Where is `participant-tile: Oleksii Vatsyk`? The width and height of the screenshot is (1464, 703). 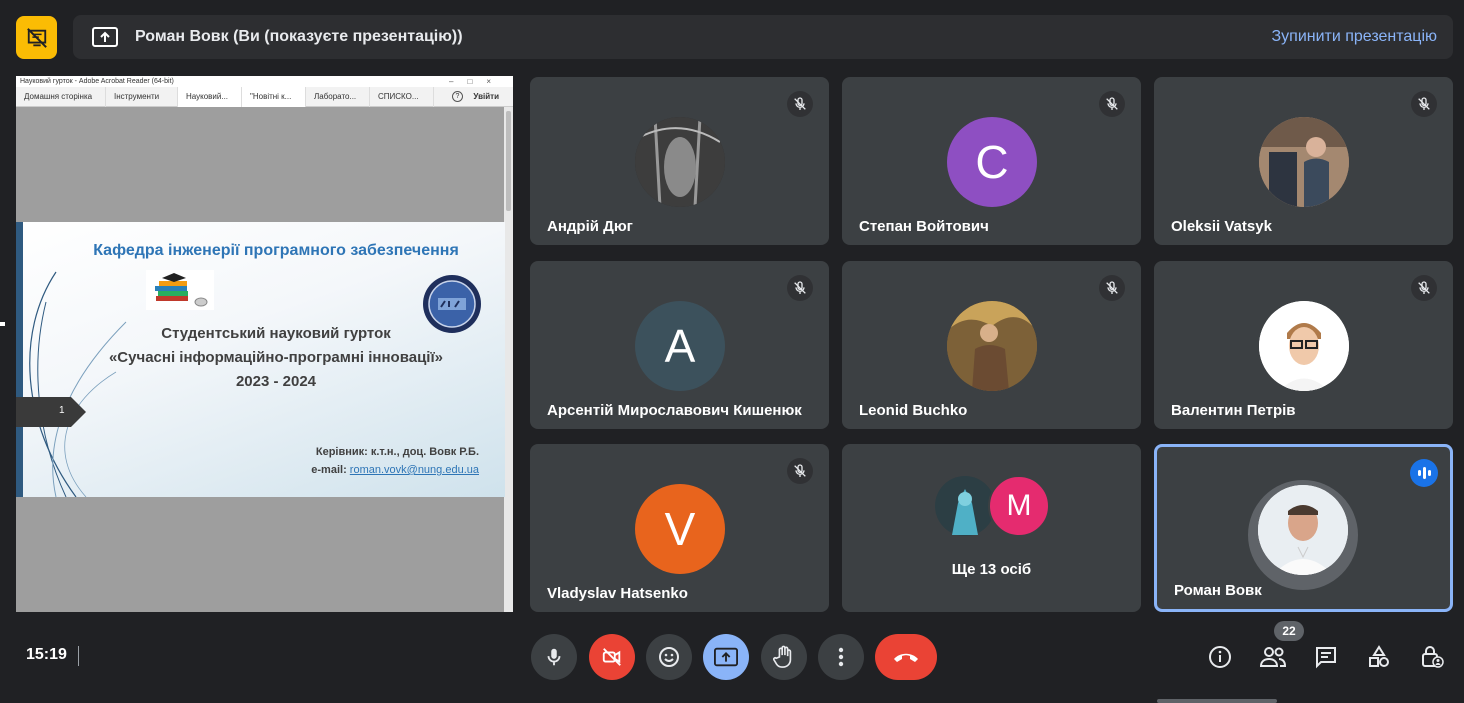
participant-tile: Oleksii Vatsyk is located at coordinates (1303, 161).